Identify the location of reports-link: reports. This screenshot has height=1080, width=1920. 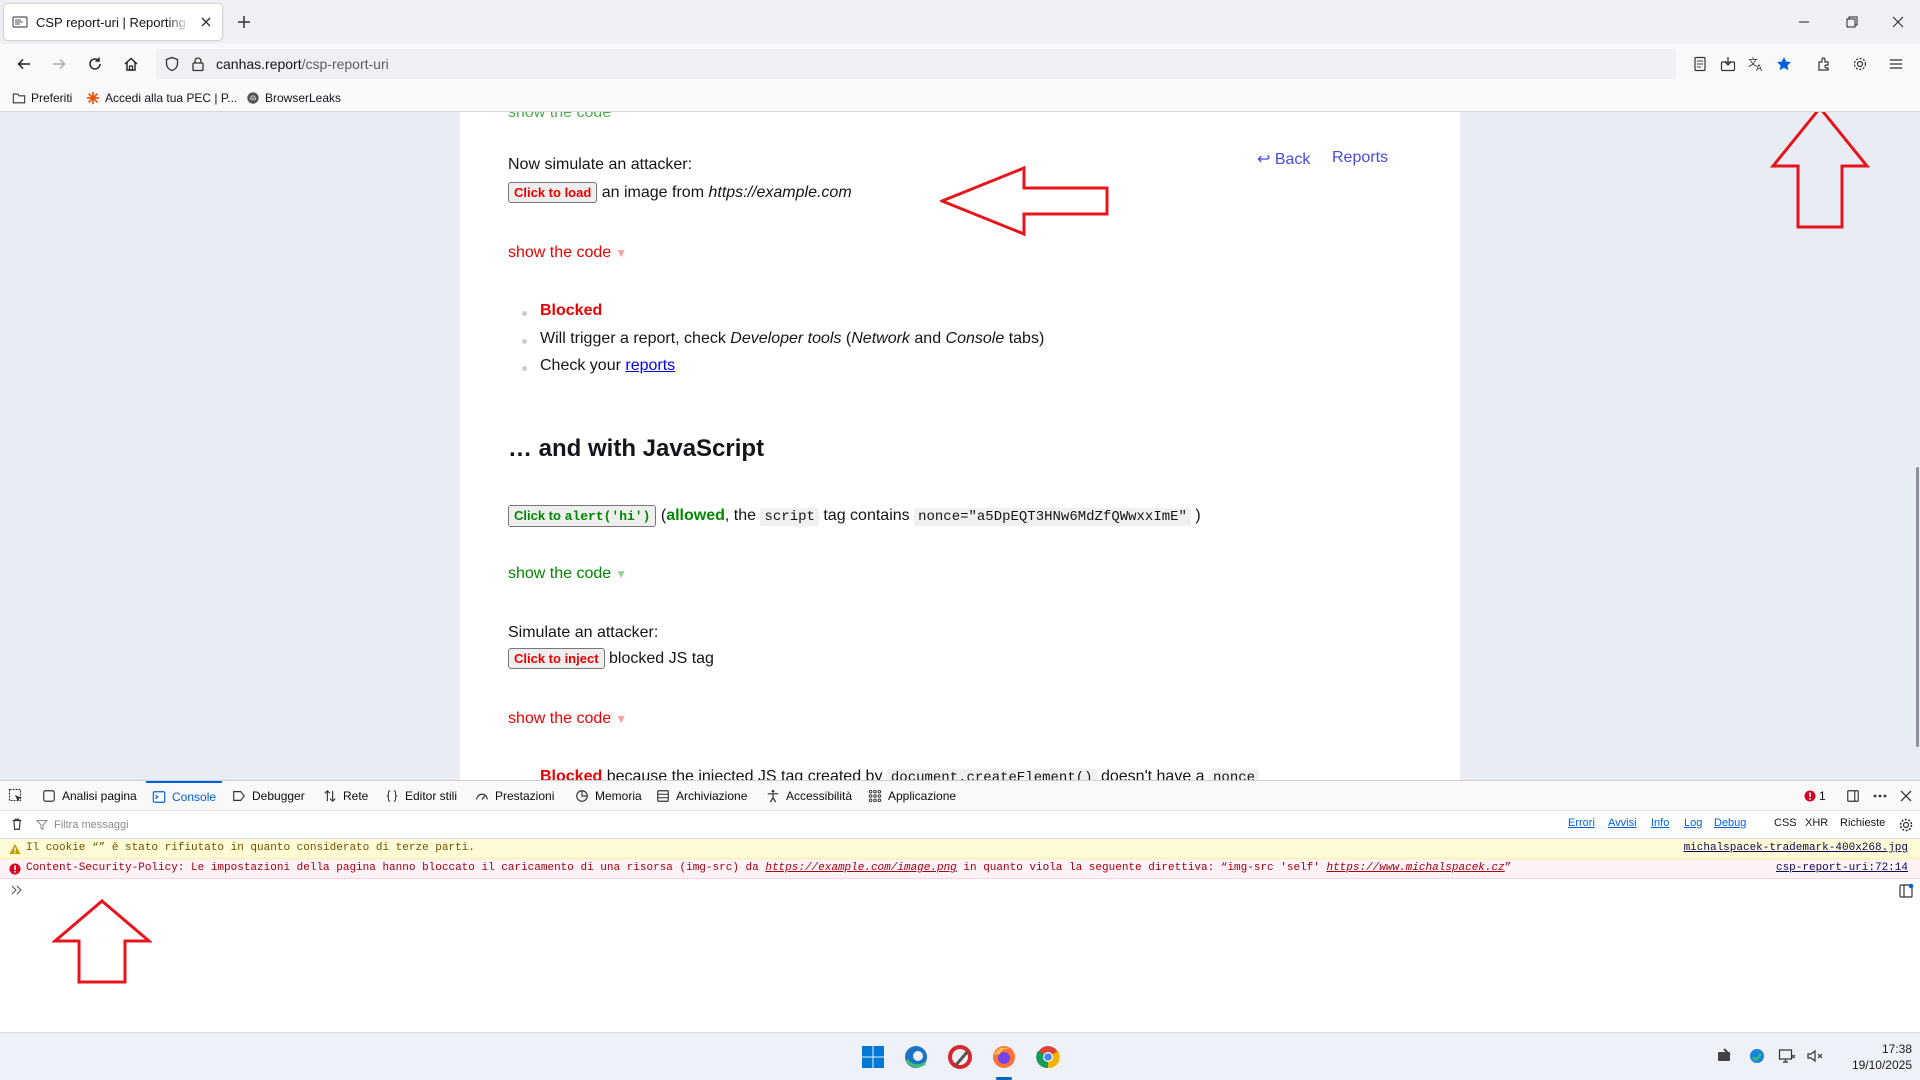
(650, 365).